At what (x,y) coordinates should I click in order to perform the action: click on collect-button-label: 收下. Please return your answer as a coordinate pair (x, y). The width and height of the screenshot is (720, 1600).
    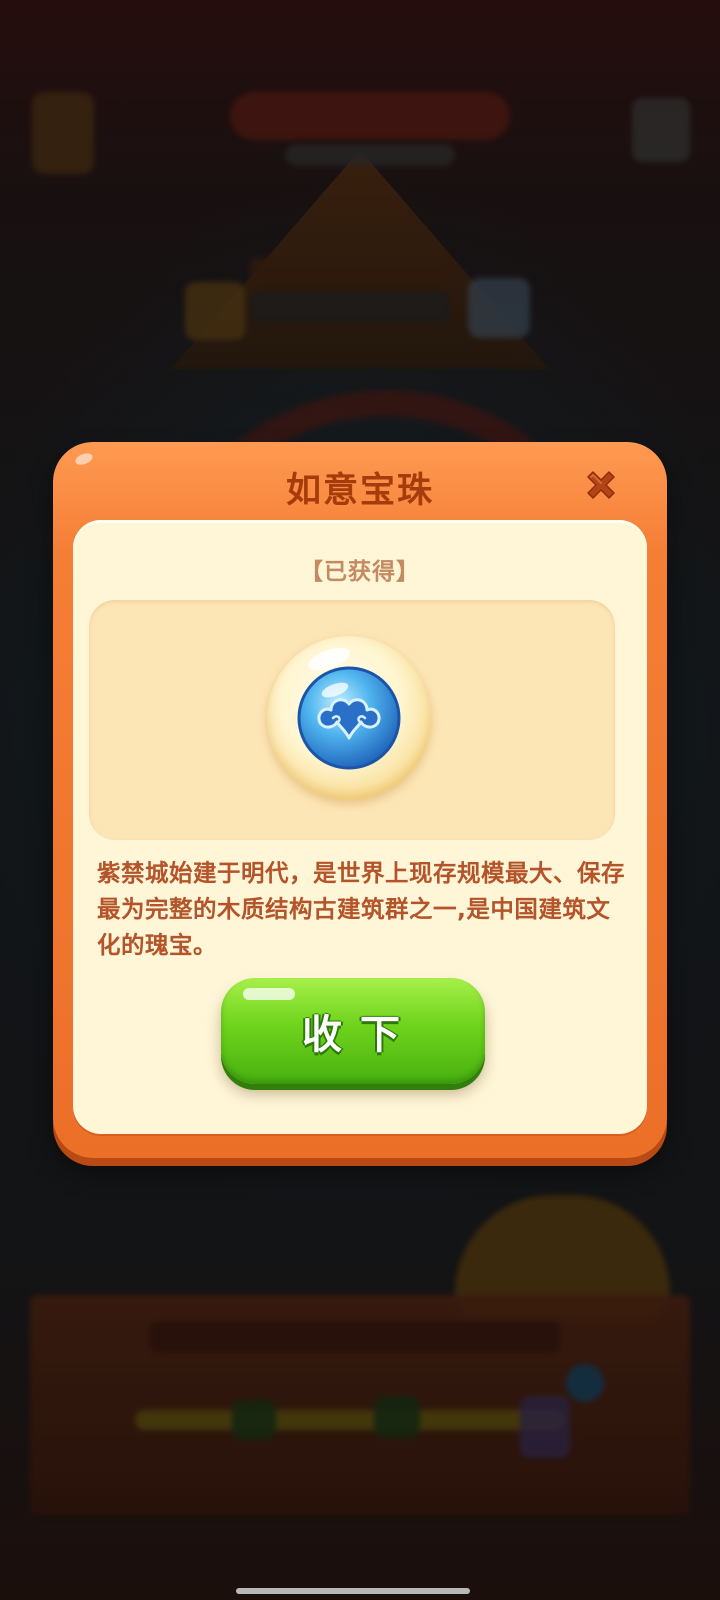
    Looking at the image, I should click on (360, 1035).